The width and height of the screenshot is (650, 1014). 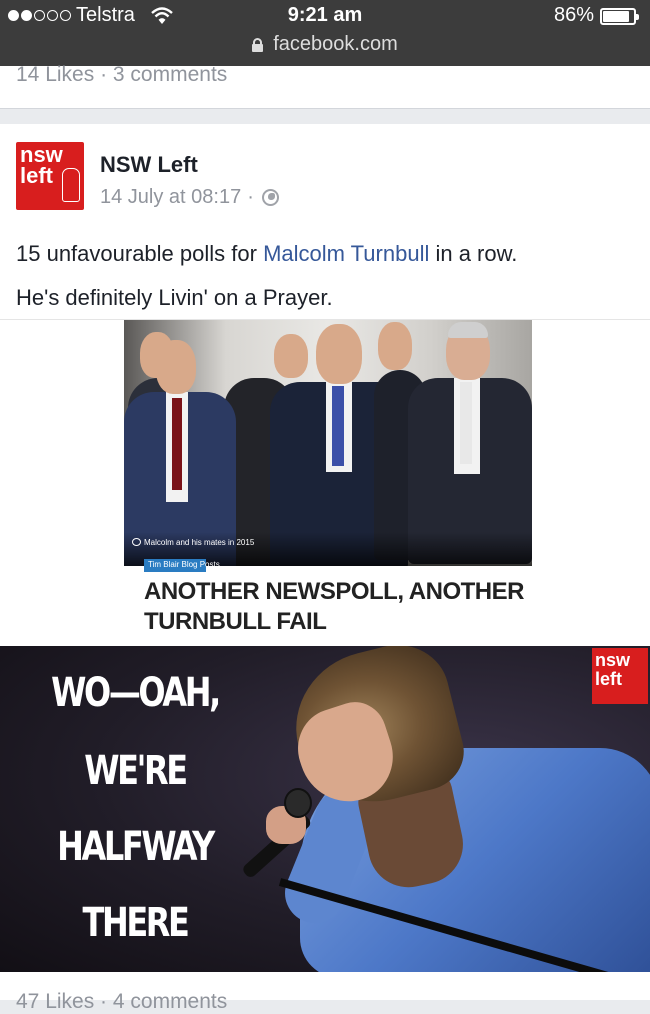 I want to click on battery-percent: 86%, so click(x=573, y=15).